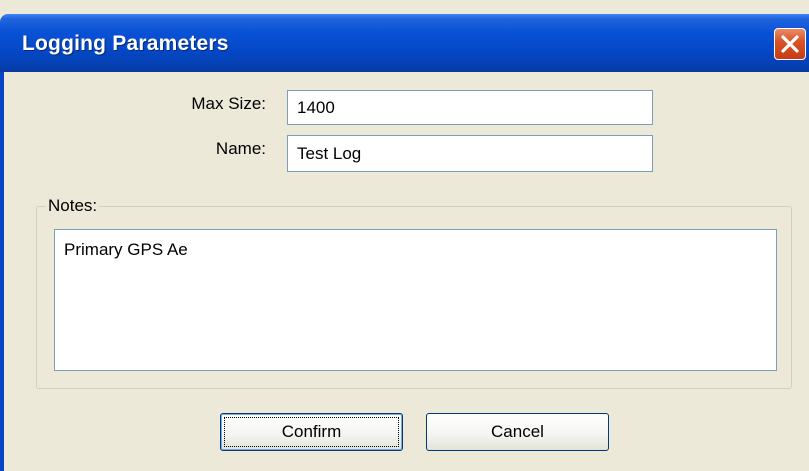 The image size is (809, 471). What do you see at coordinates (404, 43) in the screenshot?
I see `title-bar: Logging Parameters` at bounding box center [404, 43].